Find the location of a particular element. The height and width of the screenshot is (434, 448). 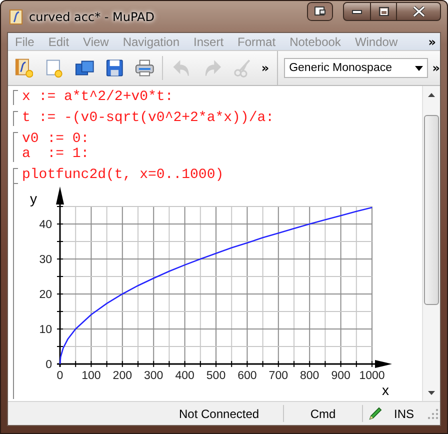

input-code: t := -(v0-sqrt(v0^2+2*a*x))/a: is located at coordinates (148, 118).